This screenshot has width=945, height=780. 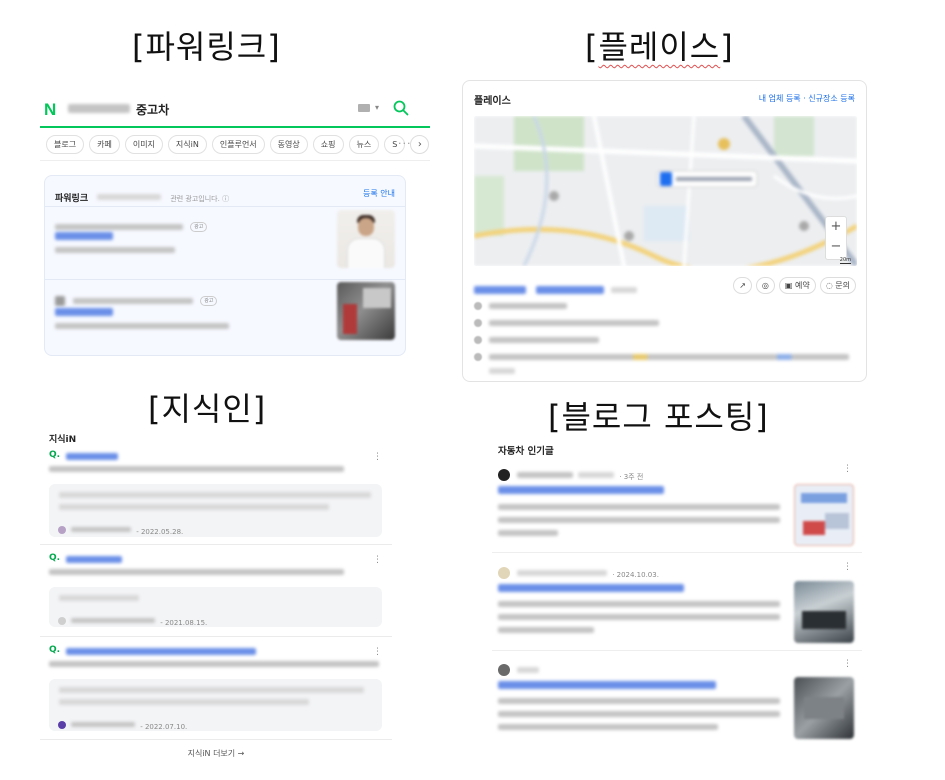 What do you see at coordinates (199, 226) in the screenshot?
I see `ad-badge: 광고` at bounding box center [199, 226].